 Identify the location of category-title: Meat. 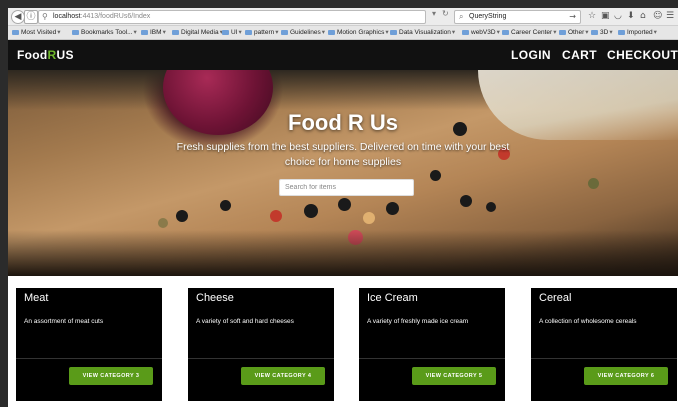
(36, 298).